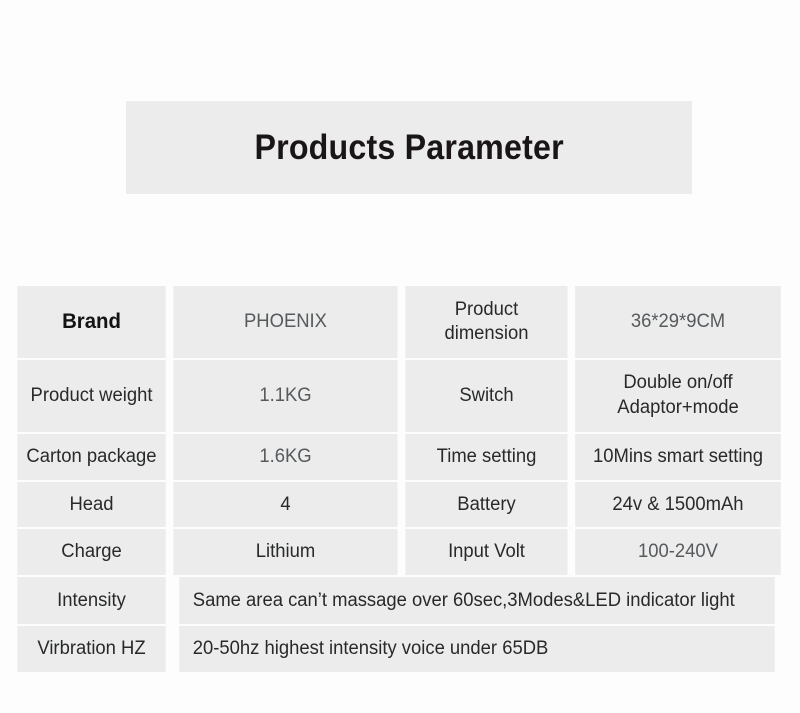  Describe the element at coordinates (91, 504) in the screenshot. I see `spec-label-head: Head` at that location.